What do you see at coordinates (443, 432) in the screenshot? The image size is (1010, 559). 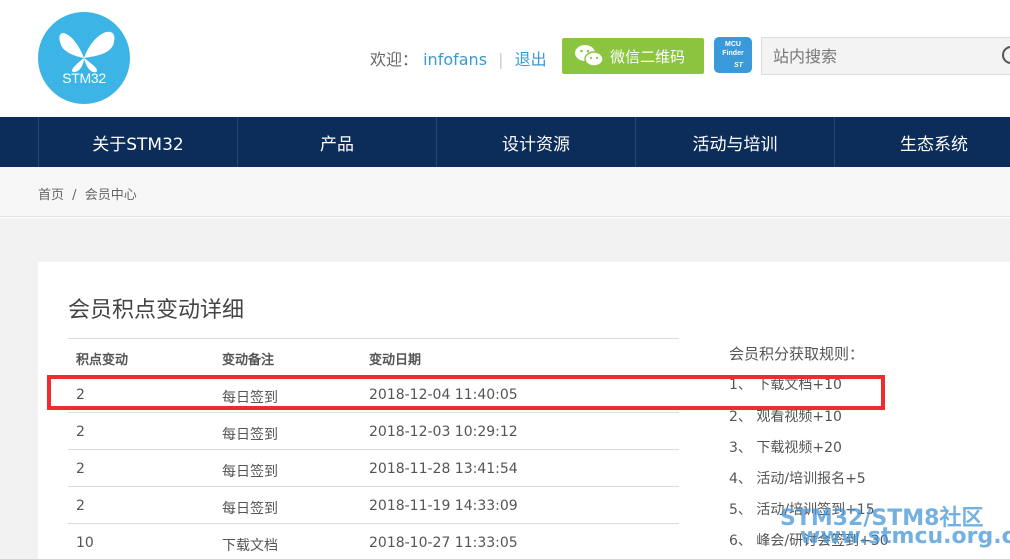 I see `date-cell: 2018-12-03 10:29:12` at bounding box center [443, 432].